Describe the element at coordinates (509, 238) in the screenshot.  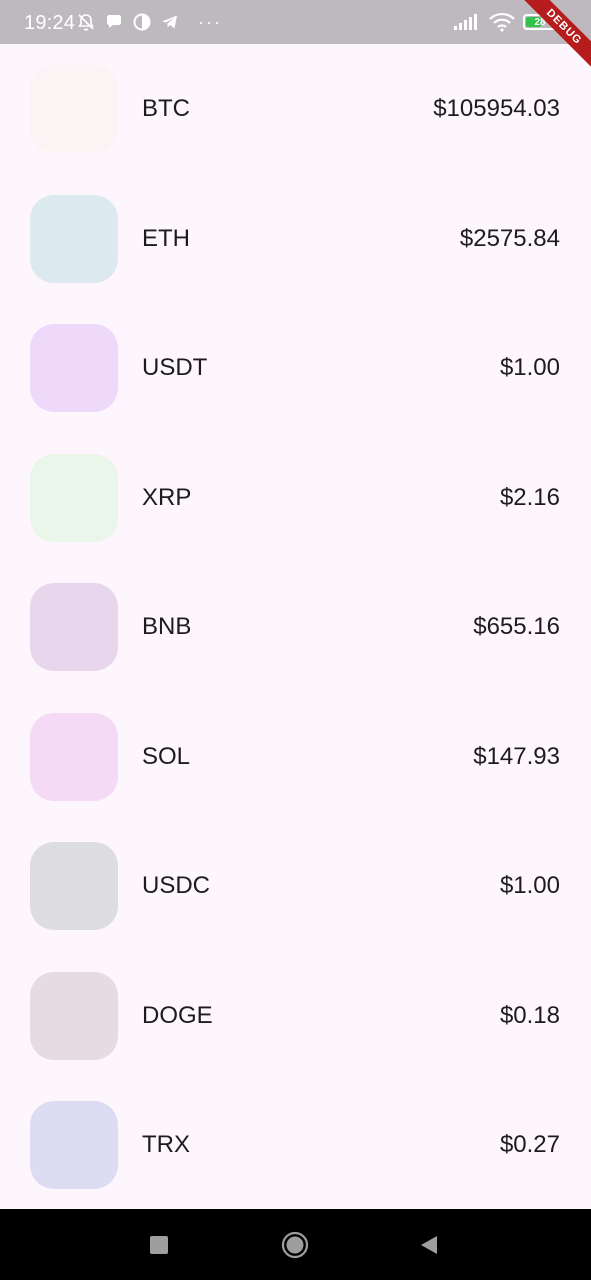
I see `coin-price: $2575.84` at that location.